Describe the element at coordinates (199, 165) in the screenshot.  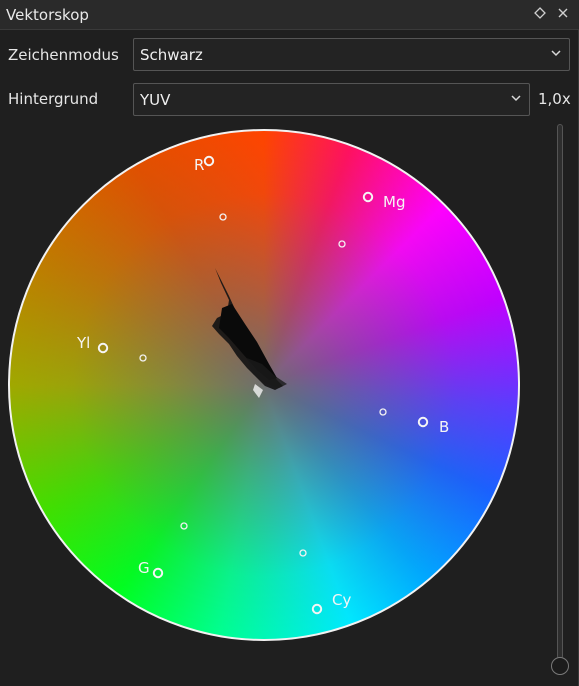
I see `target-label-r: R` at that location.